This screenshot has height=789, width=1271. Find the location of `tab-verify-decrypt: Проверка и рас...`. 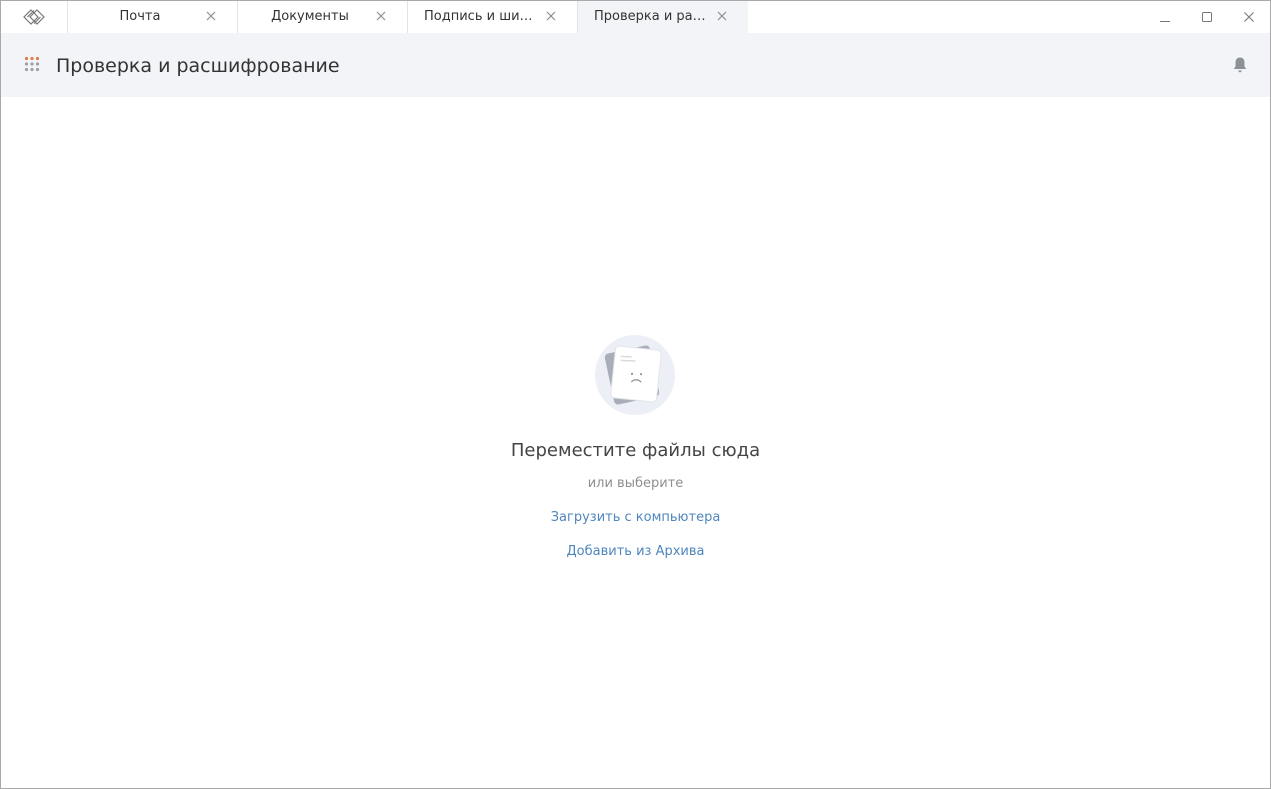

tab-verify-decrypt: Проверка и рас... is located at coordinates (663, 17).